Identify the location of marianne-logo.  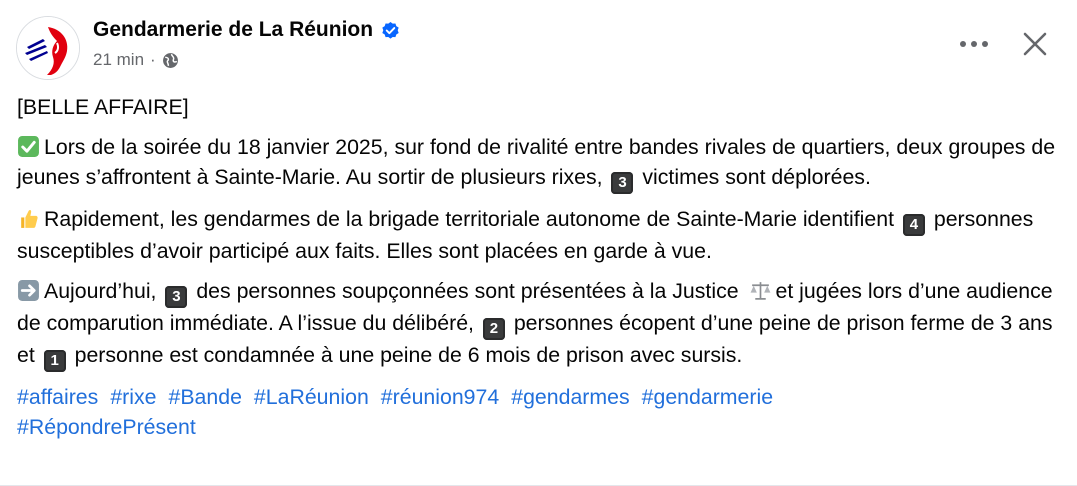
(48, 48).